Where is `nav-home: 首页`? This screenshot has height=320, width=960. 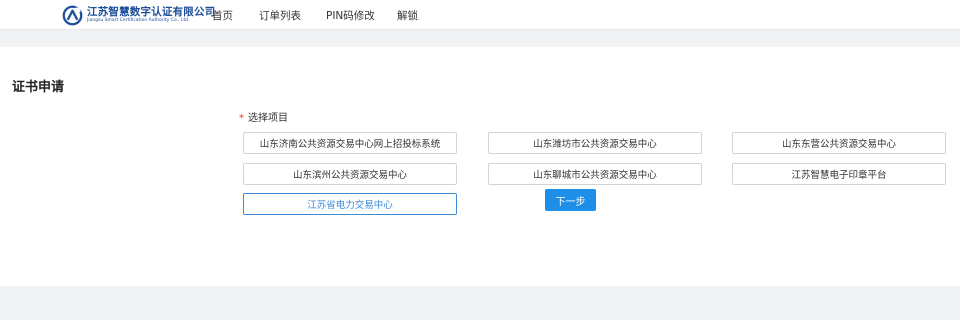 nav-home: 首页 is located at coordinates (222, 15).